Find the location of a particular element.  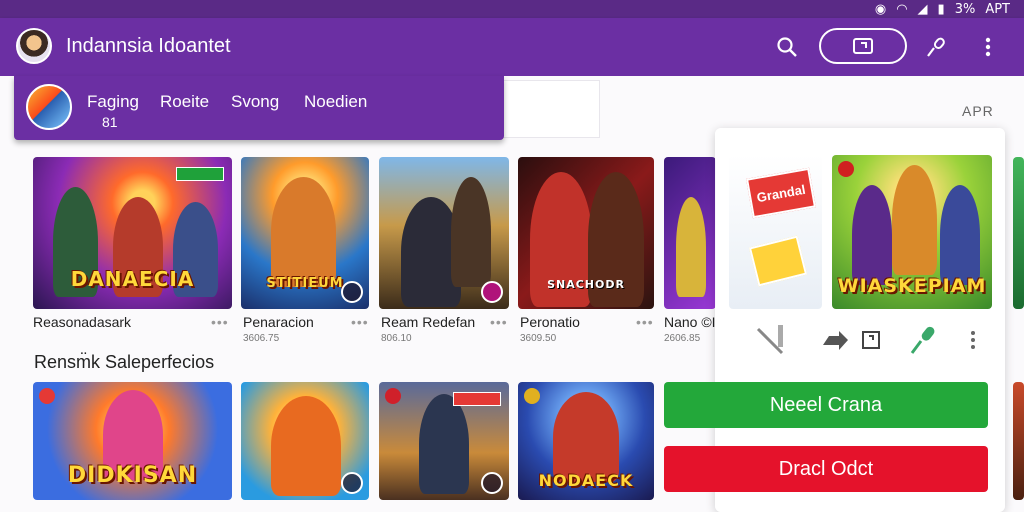

tab-faging: Faging is located at coordinates (113, 102).